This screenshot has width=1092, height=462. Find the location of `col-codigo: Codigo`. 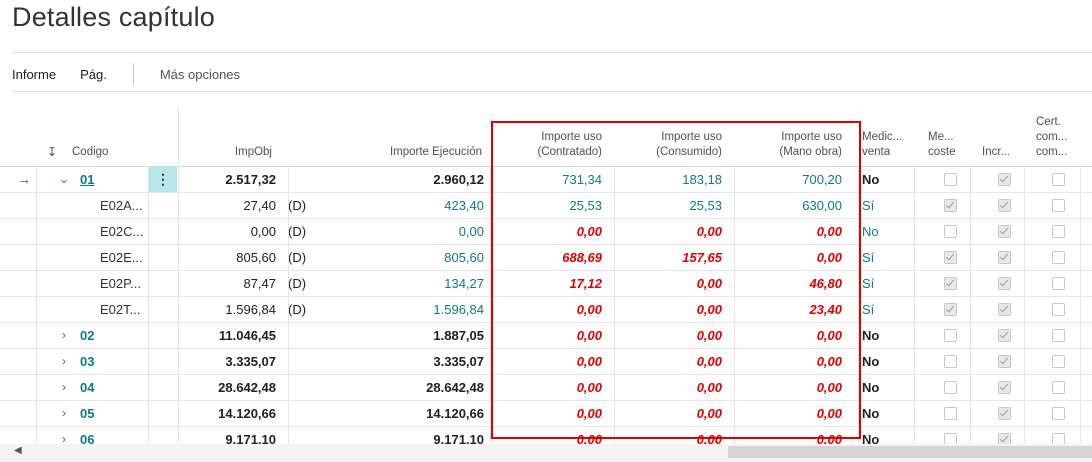

col-codigo: Codigo is located at coordinates (117, 137).